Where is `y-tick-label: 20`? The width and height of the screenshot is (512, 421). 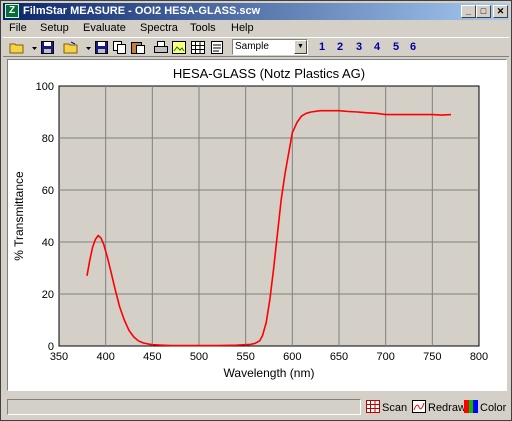 y-tick-label: 20 is located at coordinates (48, 295).